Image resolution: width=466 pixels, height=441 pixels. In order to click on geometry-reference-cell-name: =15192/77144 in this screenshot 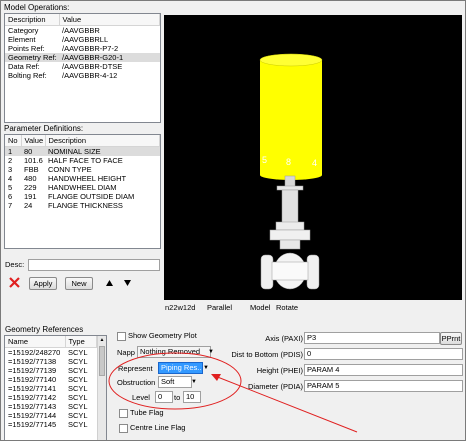, I will do `click(32, 415)`.